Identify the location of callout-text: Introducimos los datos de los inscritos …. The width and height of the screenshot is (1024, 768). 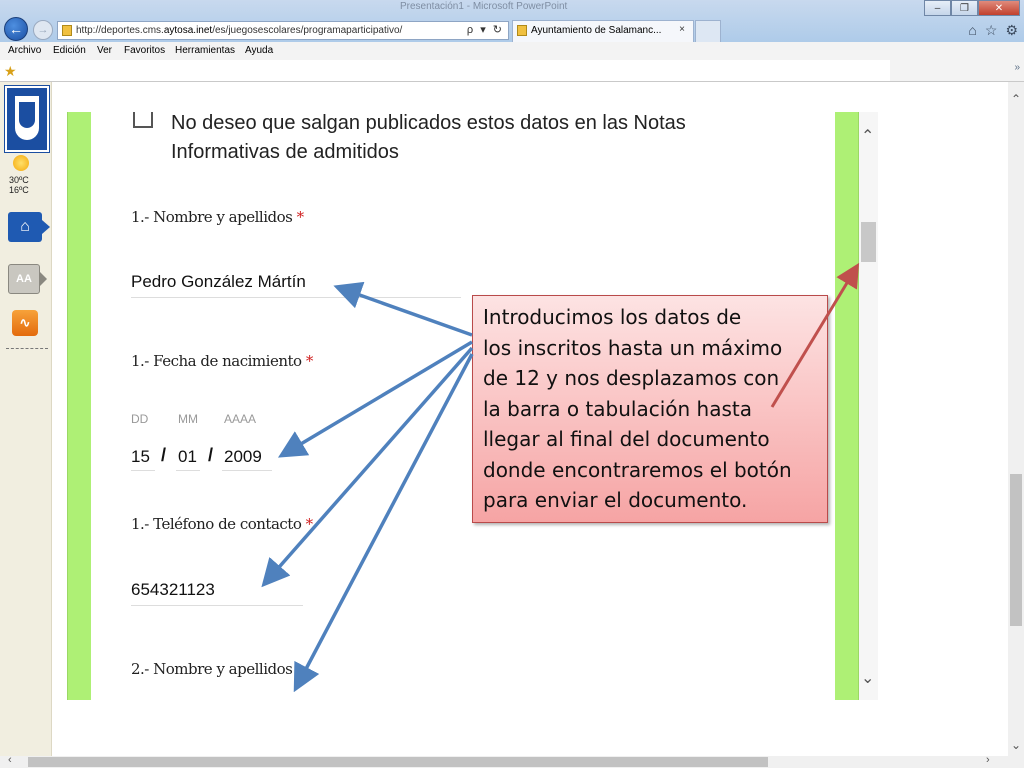
(637, 408).